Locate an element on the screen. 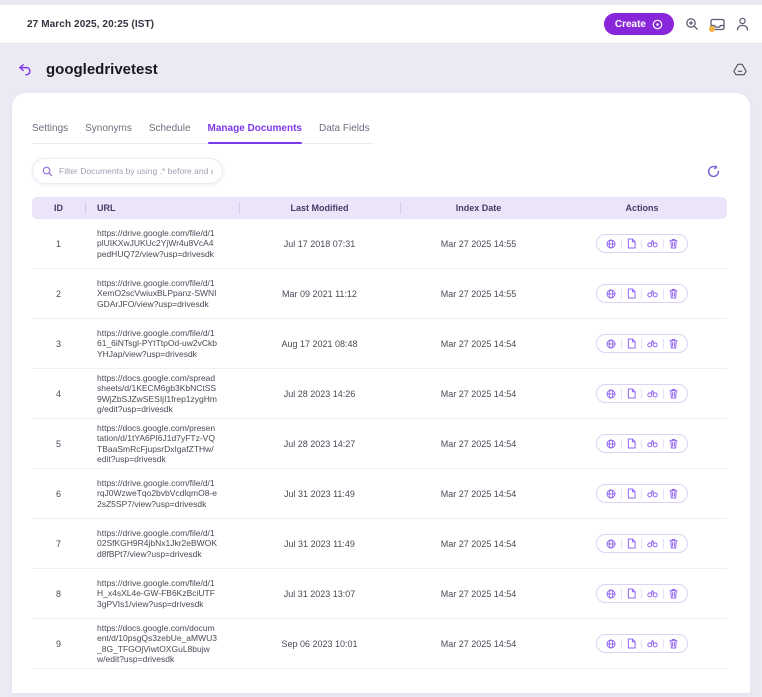 This screenshot has width=762, height=697. cell-id: 5 is located at coordinates (58, 443).